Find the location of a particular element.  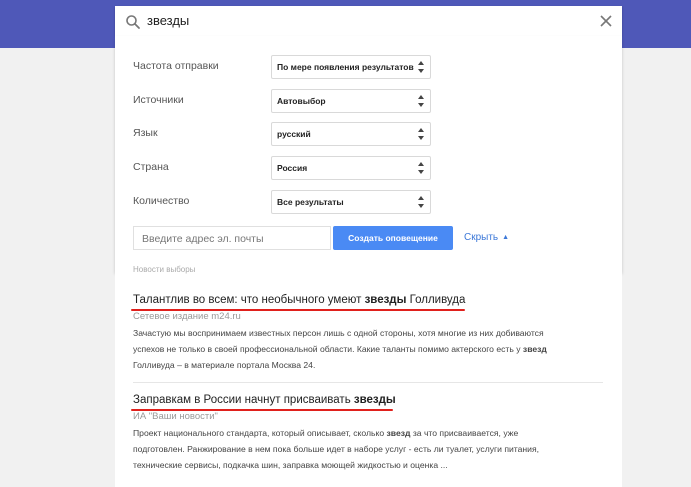

title-text: Талантлив во всем: что необычного умеют is located at coordinates (249, 300).